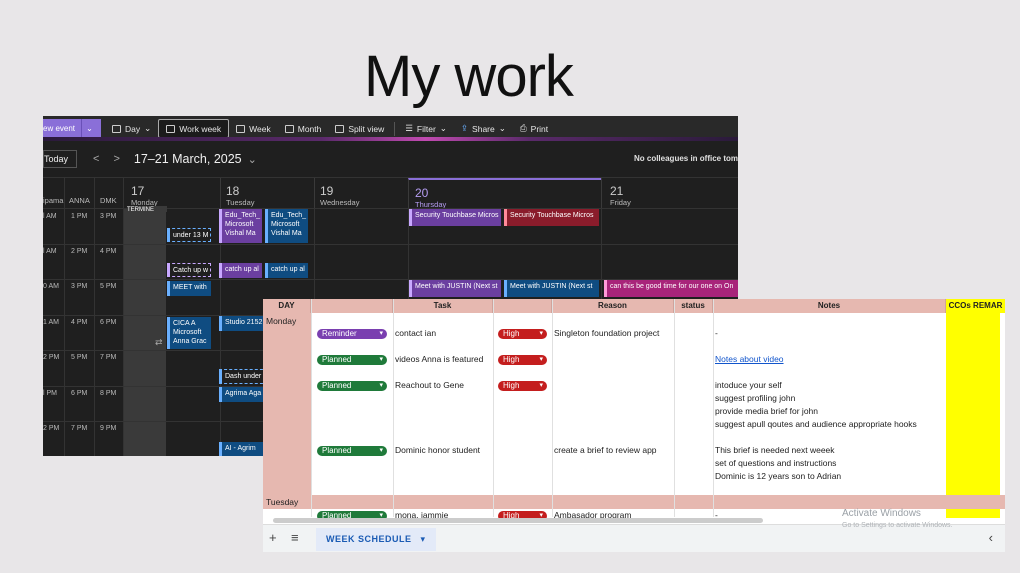 The width and height of the screenshot is (1020, 573). I want to click on work-week-label: Work week, so click(200, 128).